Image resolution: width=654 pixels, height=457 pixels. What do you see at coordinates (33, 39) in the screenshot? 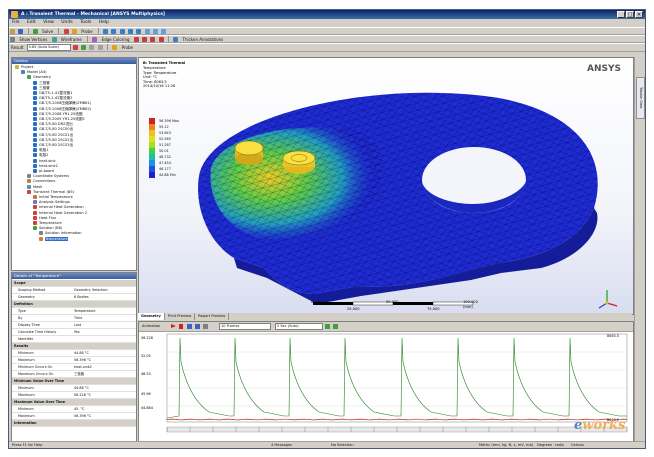
I see `show-vertices-button: Show Vertices` at bounding box center [33, 39].